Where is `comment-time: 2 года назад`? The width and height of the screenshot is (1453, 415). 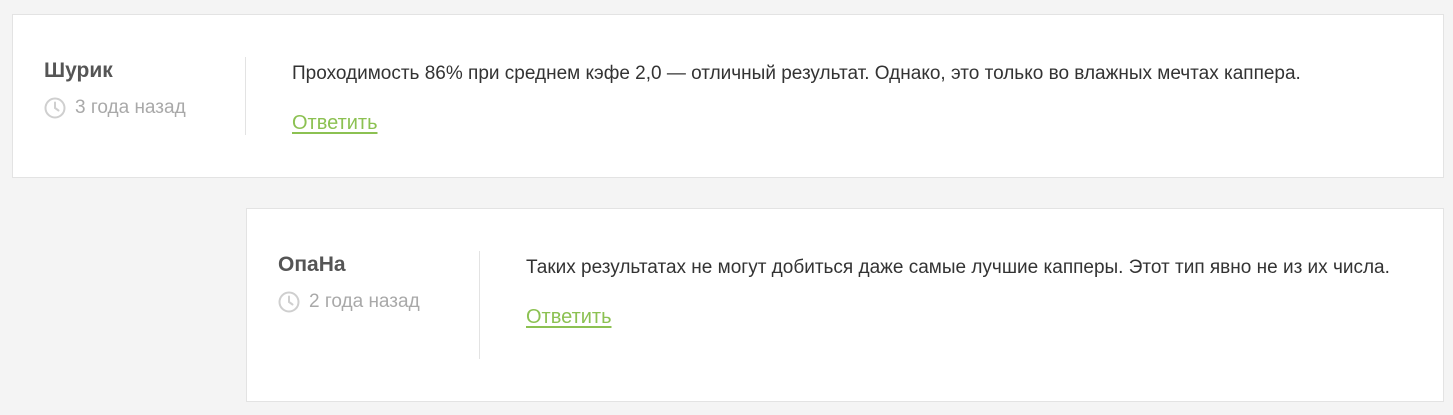 comment-time: 2 года назад is located at coordinates (349, 302).